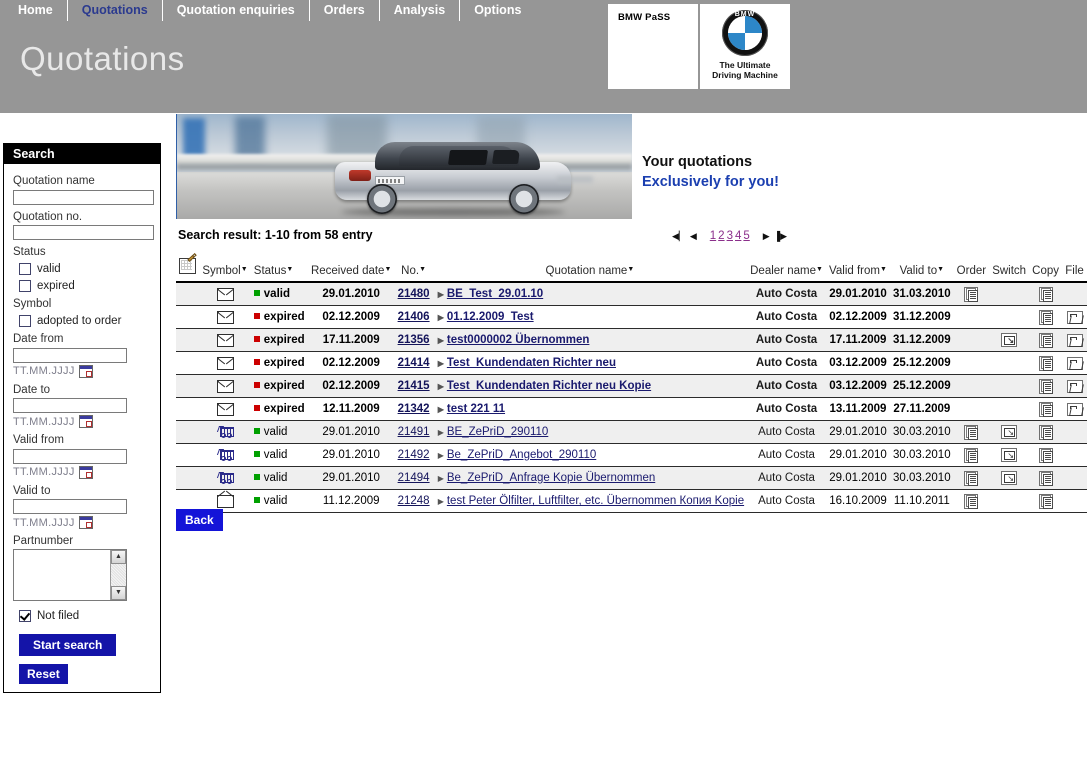 This screenshot has width=1087, height=769. I want to click on nav-item-home: Home, so click(34, 10).